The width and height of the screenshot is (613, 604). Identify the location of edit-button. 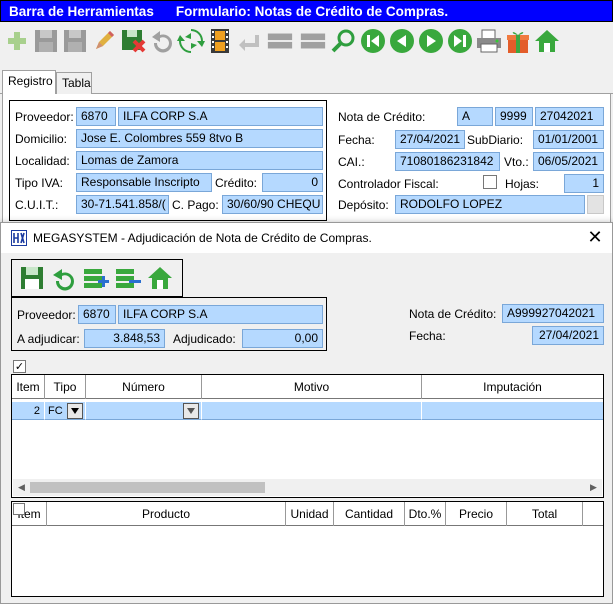
(103, 41).